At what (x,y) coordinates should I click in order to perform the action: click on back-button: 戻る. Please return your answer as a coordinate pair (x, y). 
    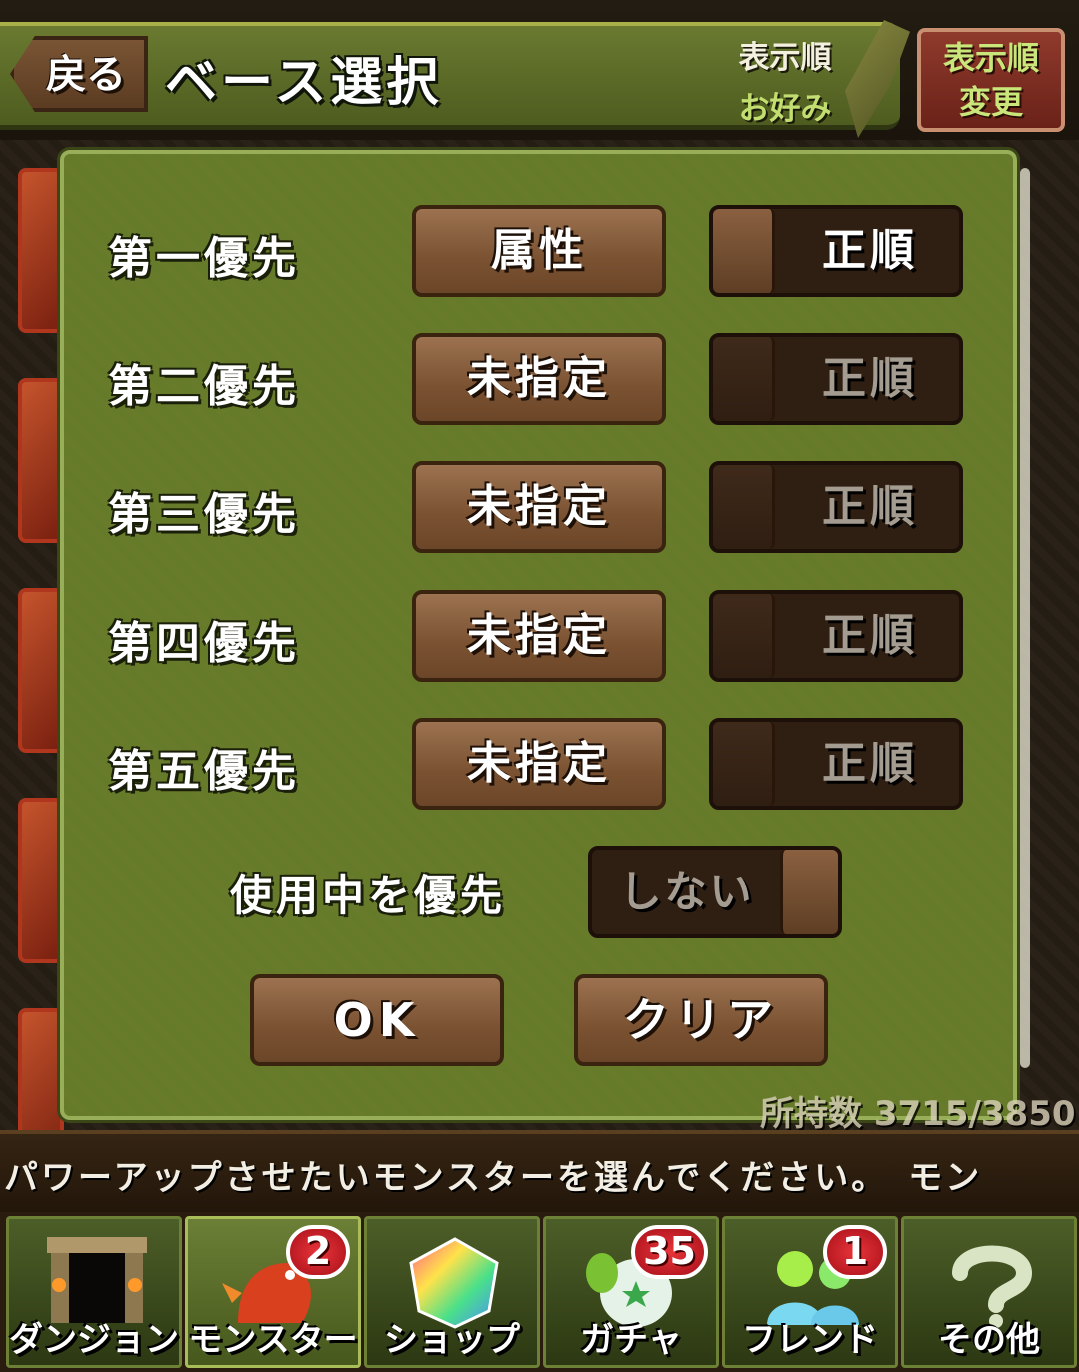
    Looking at the image, I should click on (79, 74).